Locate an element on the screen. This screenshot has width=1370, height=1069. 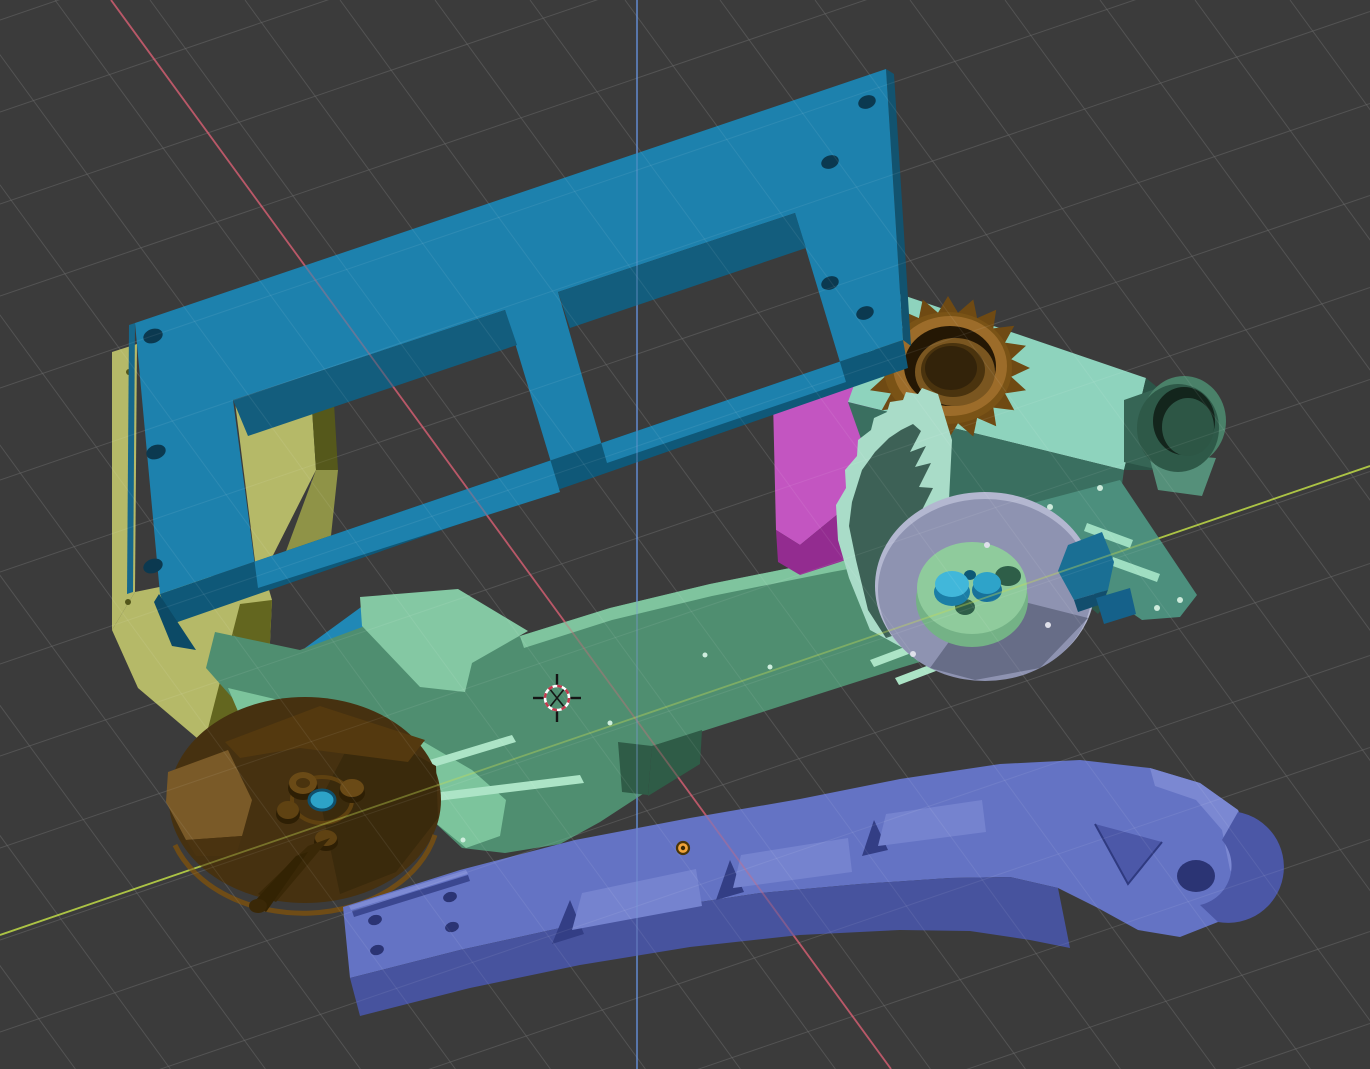
object-origin-center is located at coordinates (683, 848).